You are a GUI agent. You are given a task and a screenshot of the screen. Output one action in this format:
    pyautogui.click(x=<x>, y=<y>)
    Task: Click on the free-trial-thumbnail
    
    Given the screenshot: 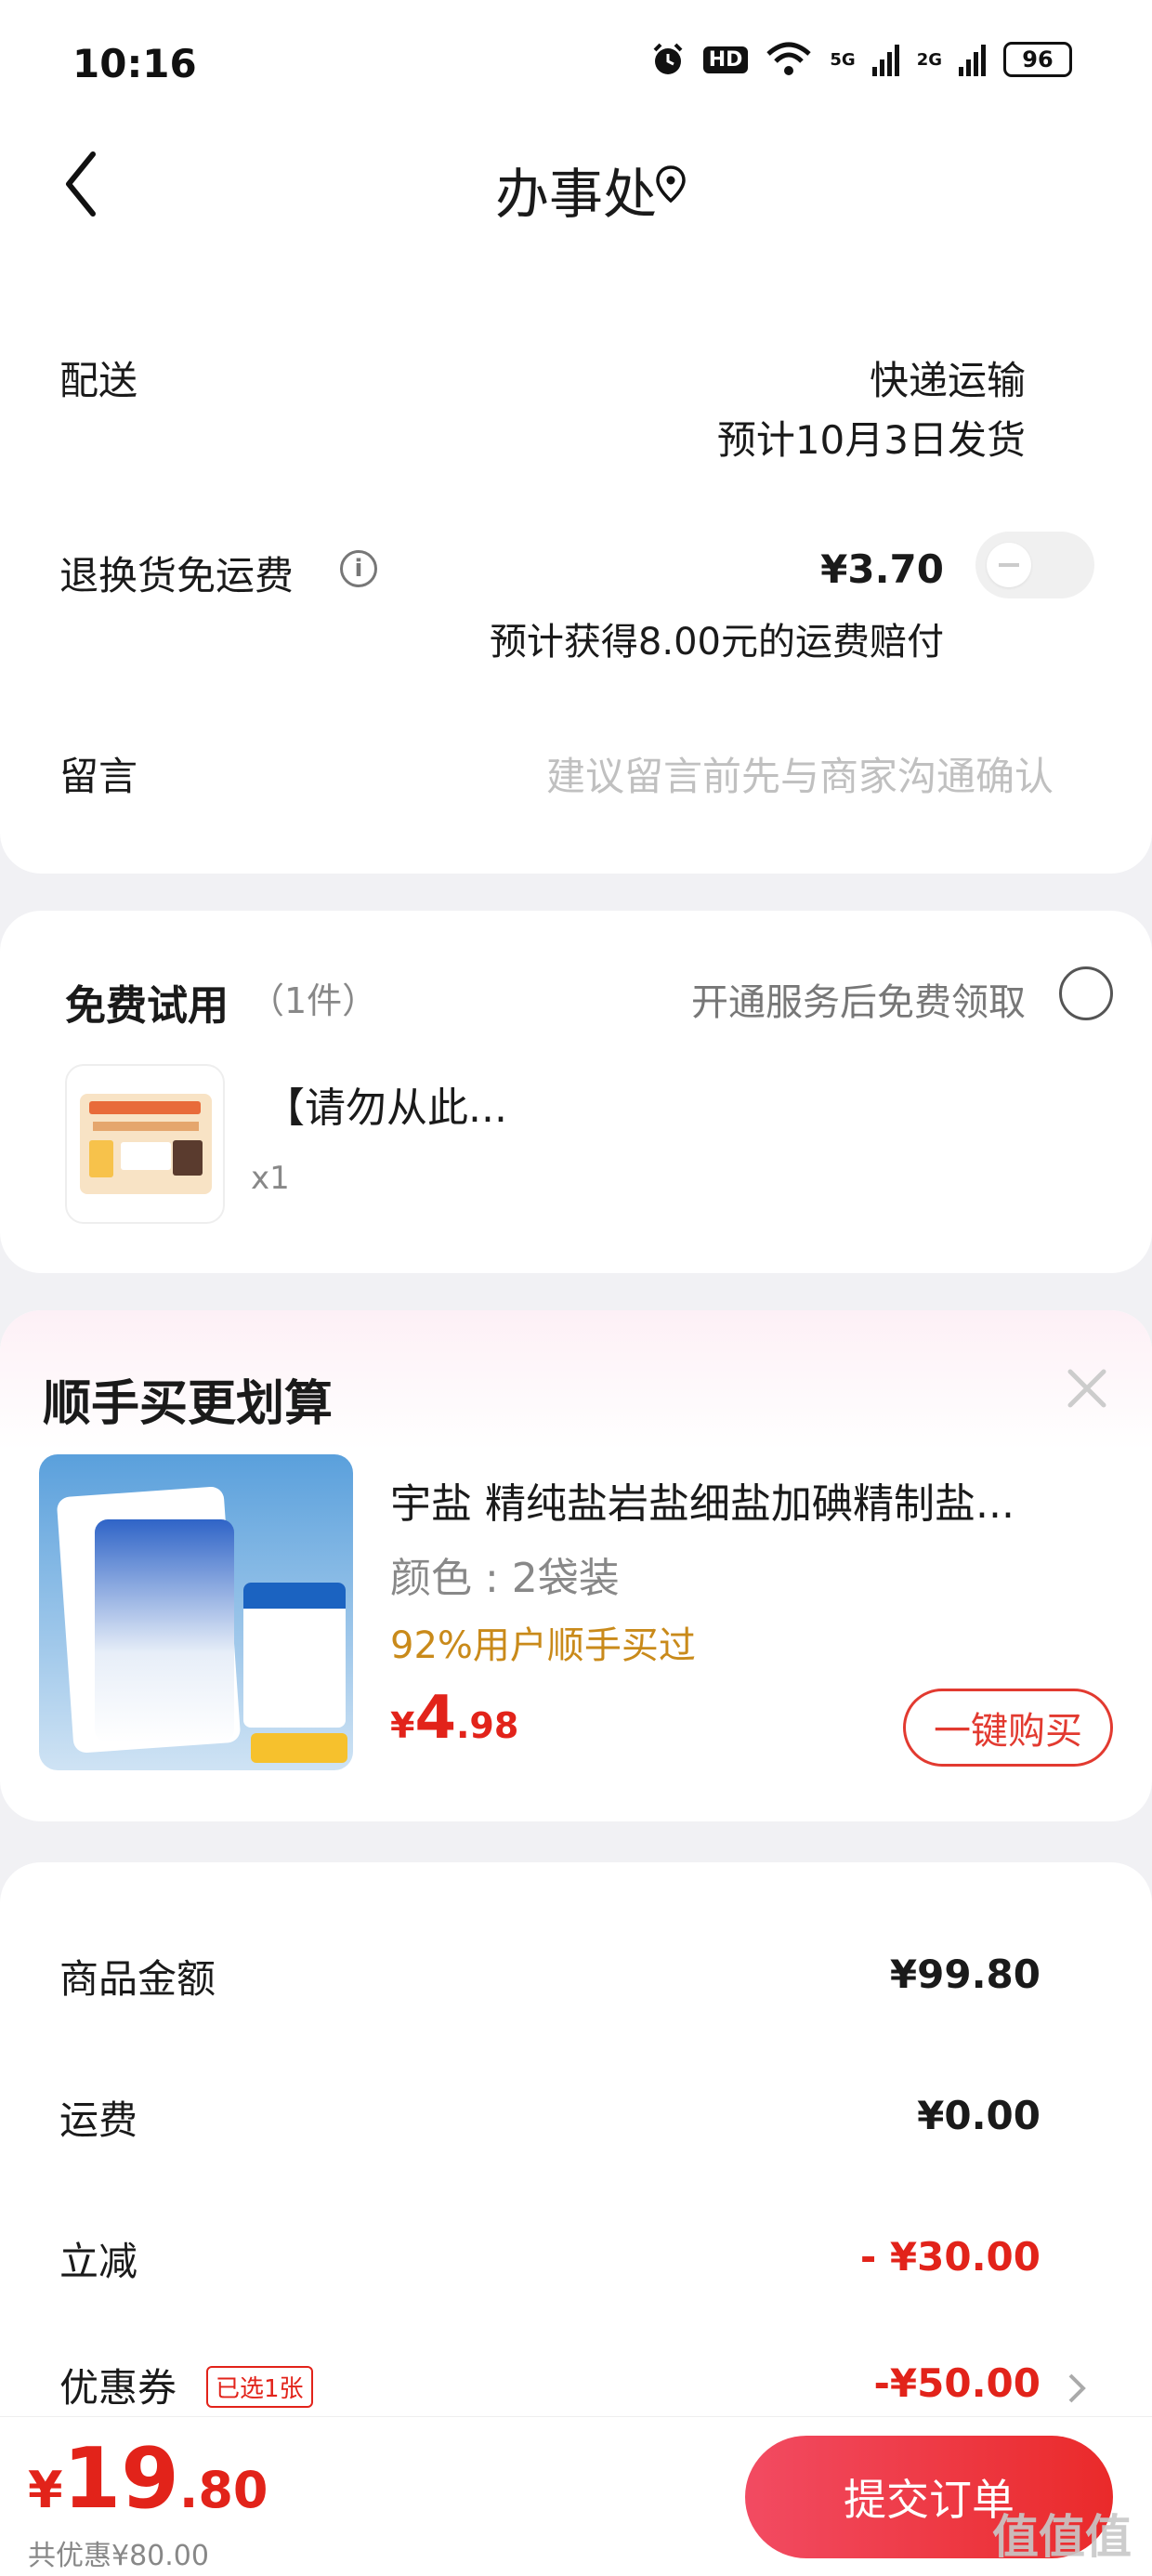 What is the action you would take?
    pyautogui.click(x=145, y=1144)
    